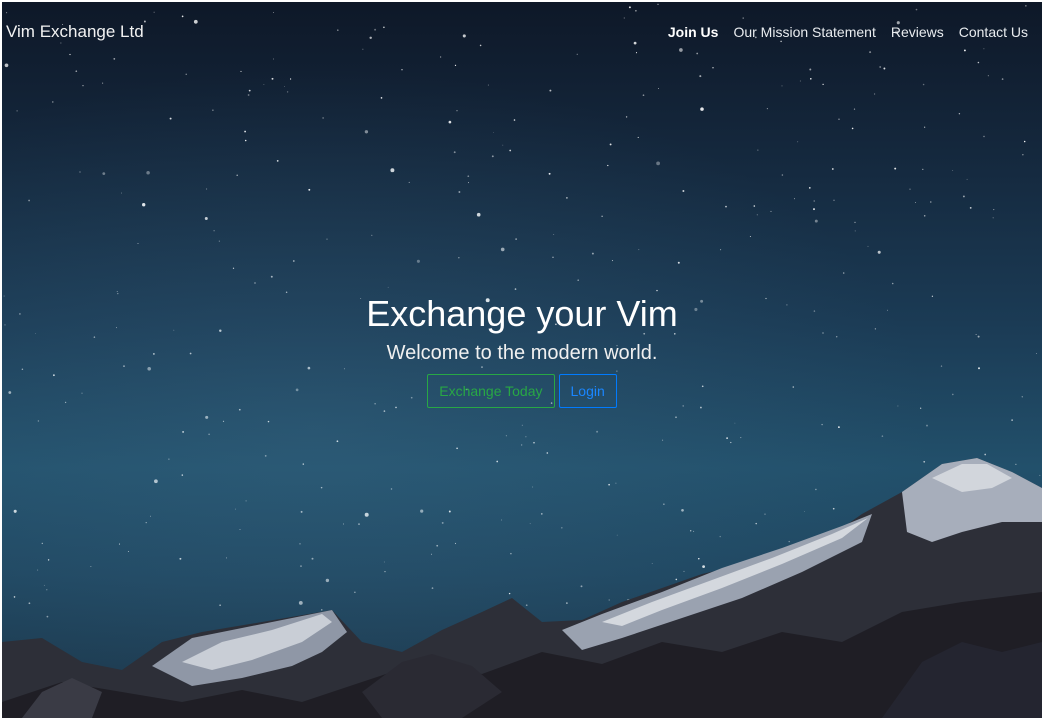 The width and height of the screenshot is (1044, 720). What do you see at coordinates (917, 32) in the screenshot?
I see `nav-link-reviews: Reviews` at bounding box center [917, 32].